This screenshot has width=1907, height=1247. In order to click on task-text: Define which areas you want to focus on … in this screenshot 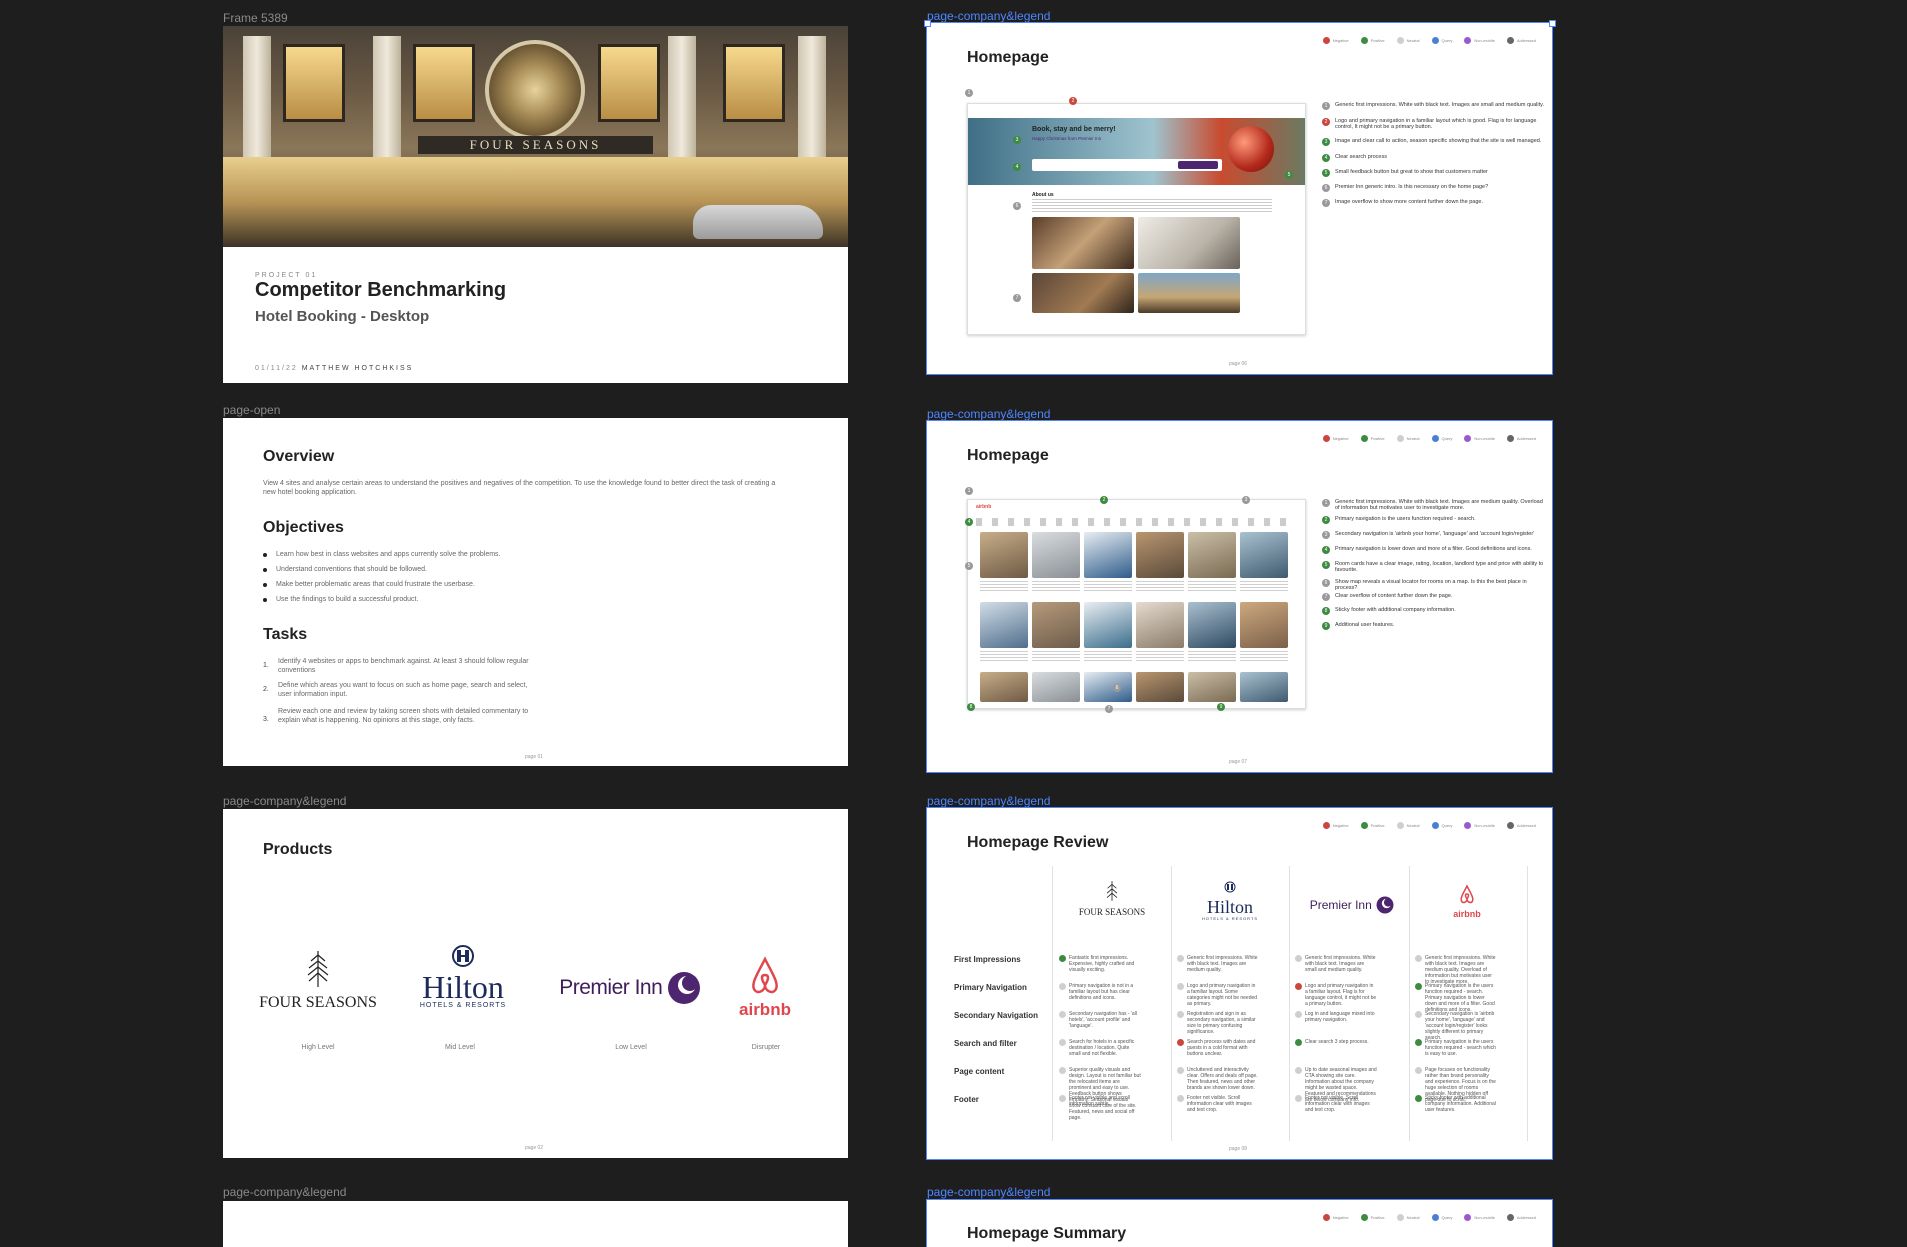, I will do `click(403, 690)`.